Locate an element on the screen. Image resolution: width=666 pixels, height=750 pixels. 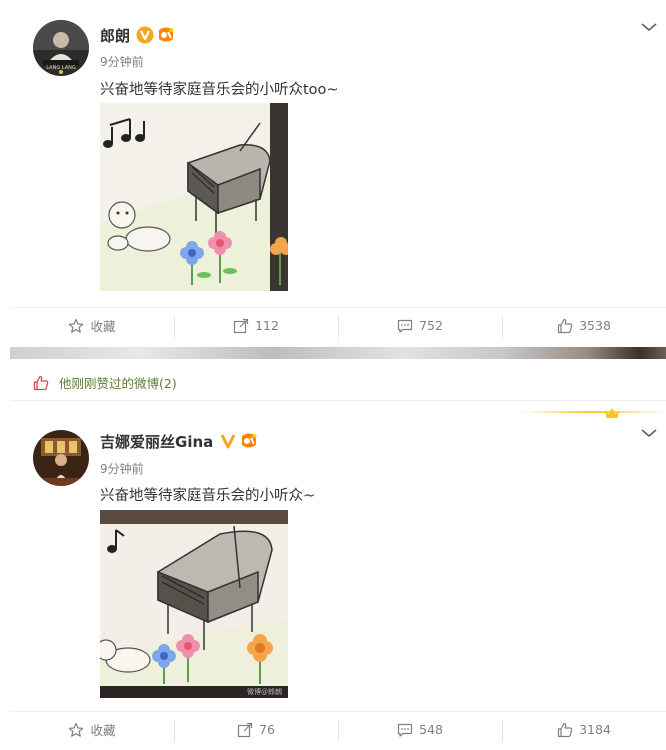
post-image-drawing: 微博@郎朗 is located at coordinates (194, 604).